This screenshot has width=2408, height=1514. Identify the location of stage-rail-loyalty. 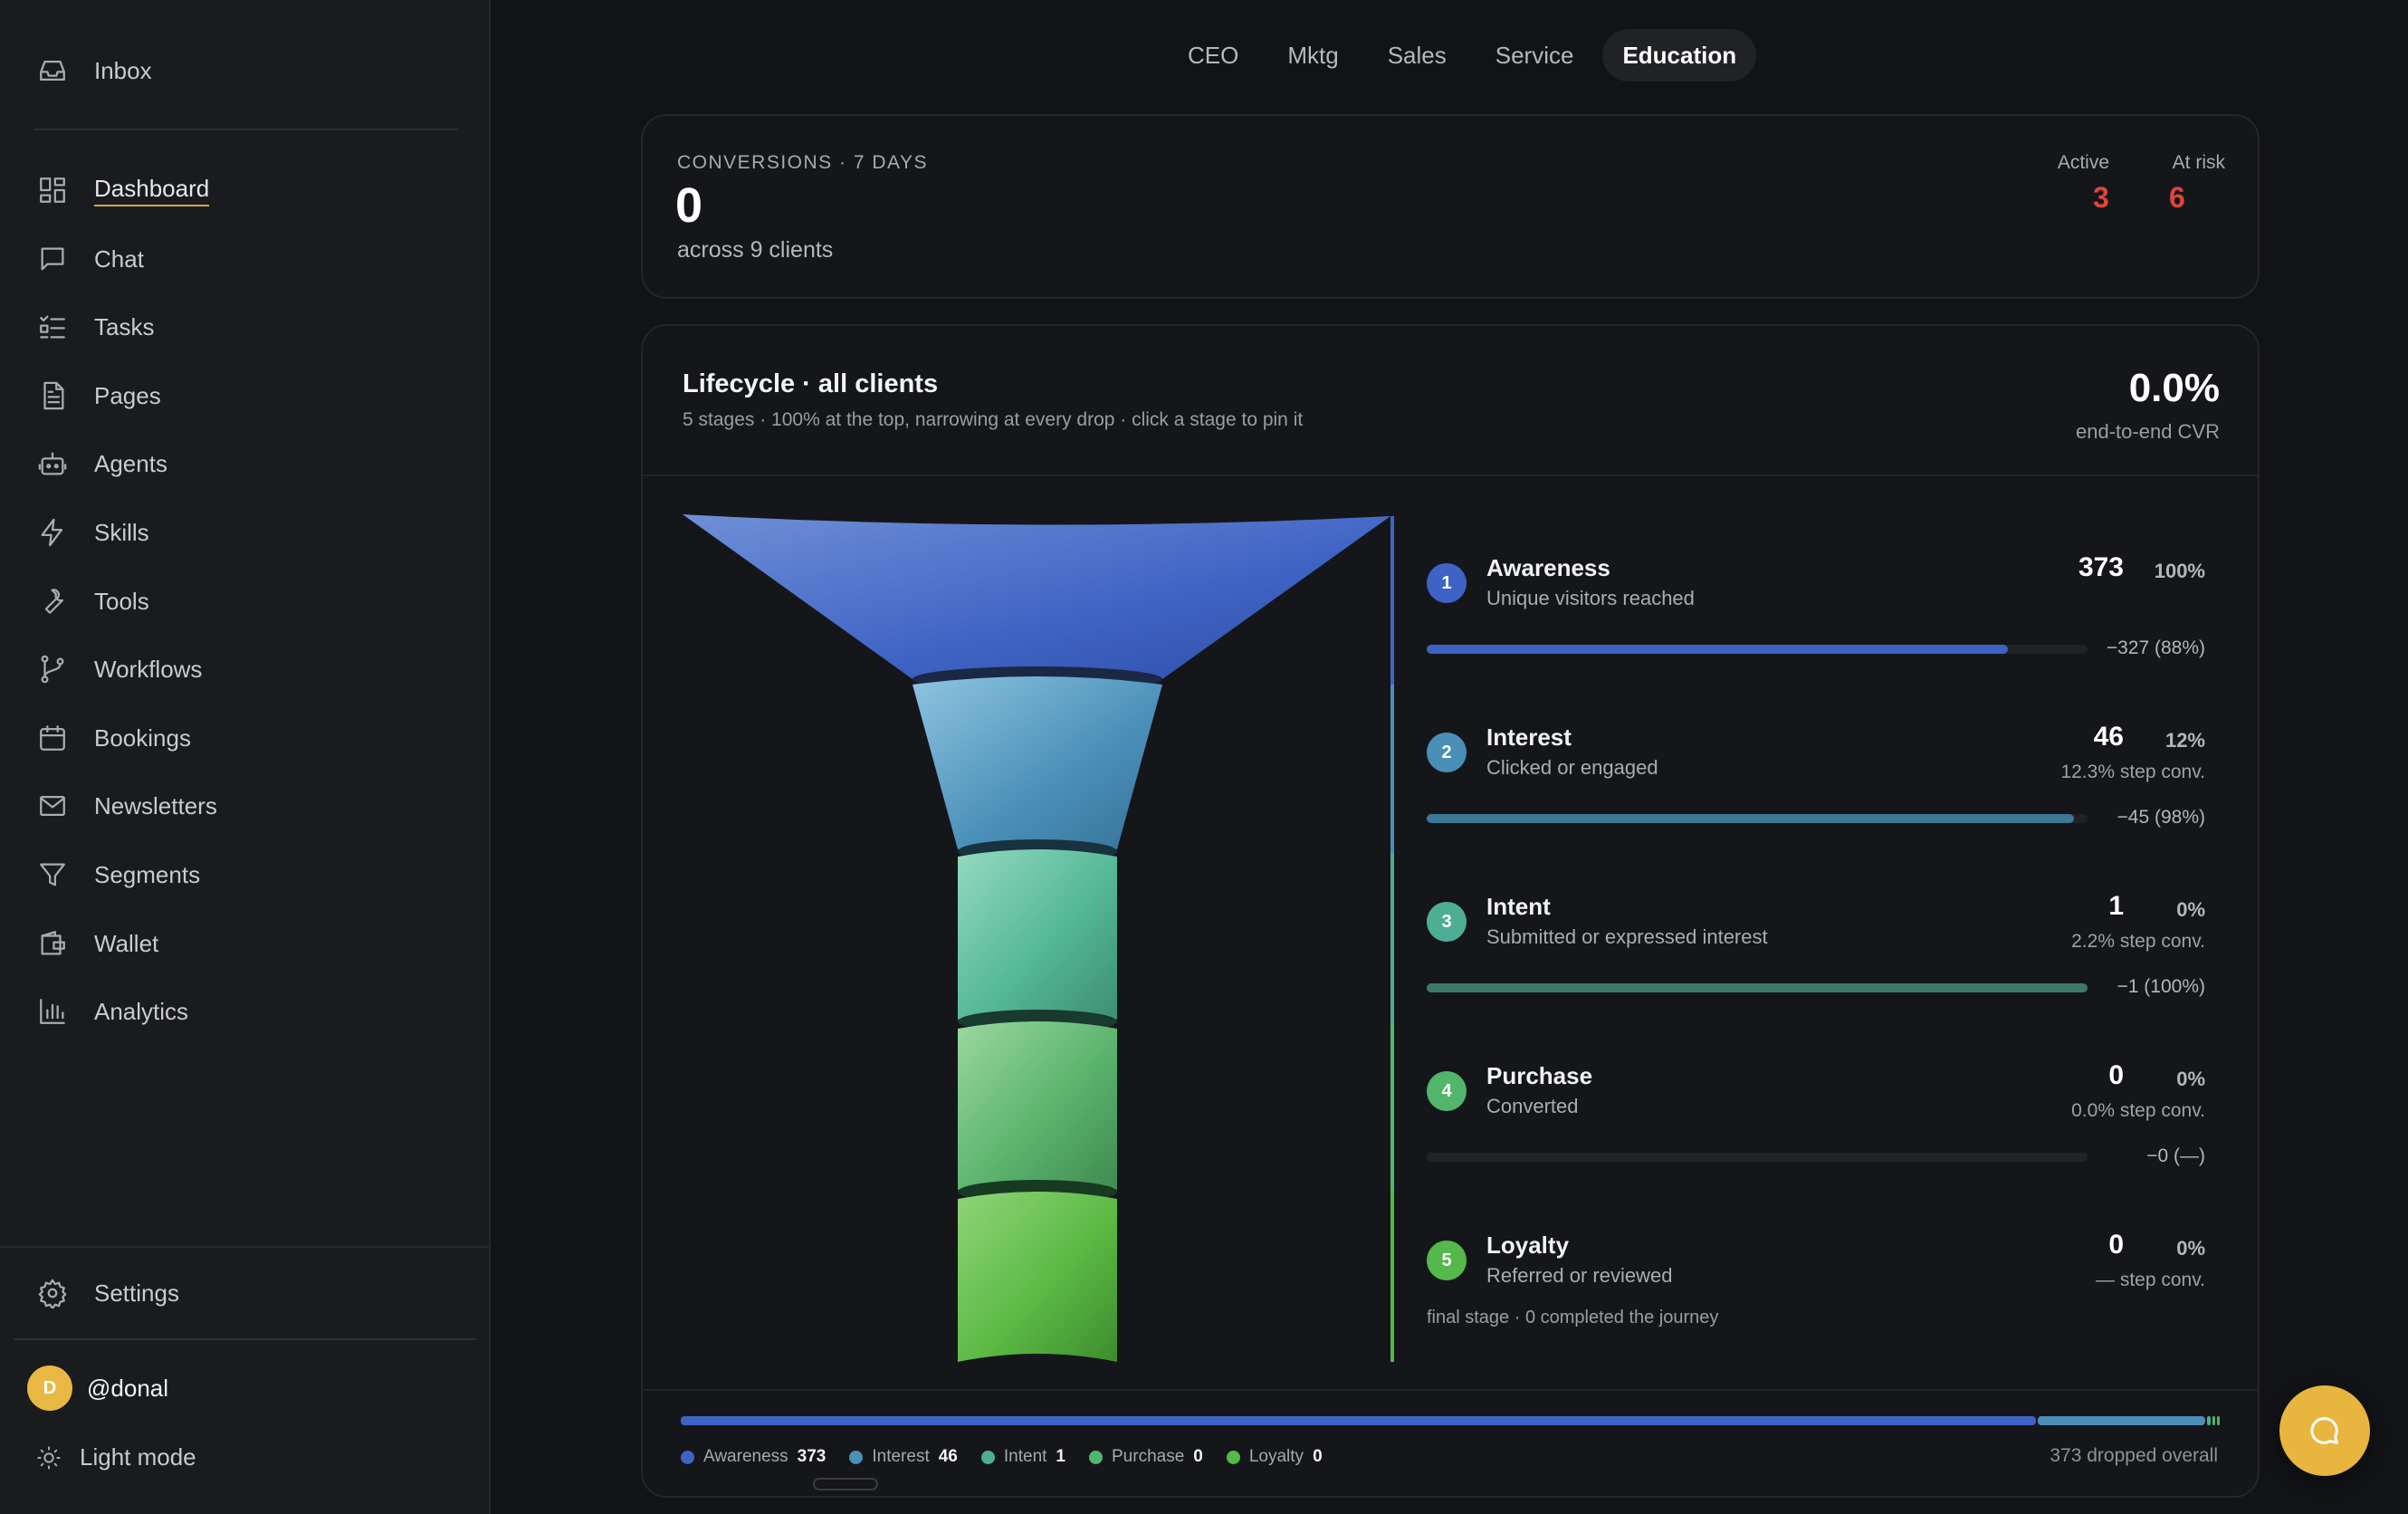
(1392, 1276).